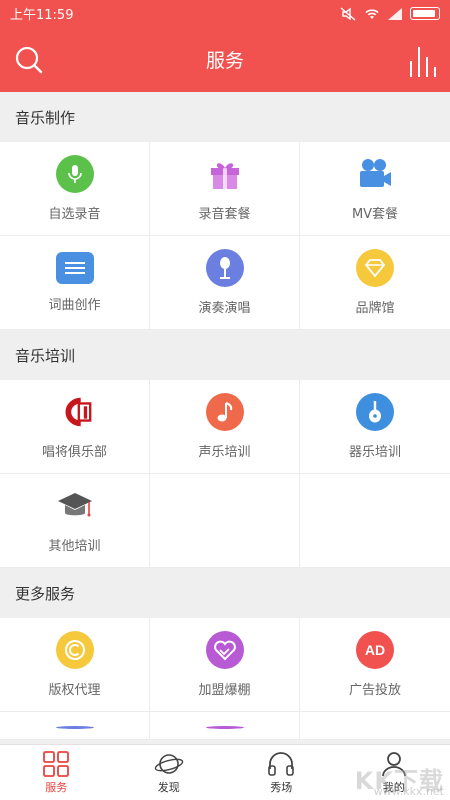 The width and height of the screenshot is (450, 800). I want to click on status-icons, so click(390, 13).